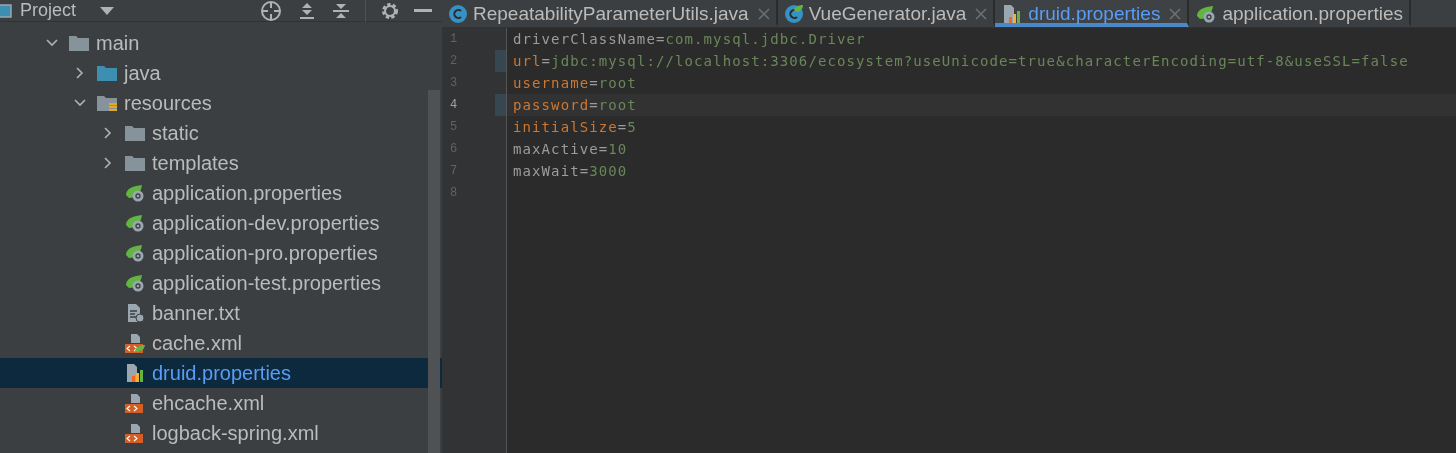  Describe the element at coordinates (221, 103) in the screenshot. I see `tree-item: resources` at that location.